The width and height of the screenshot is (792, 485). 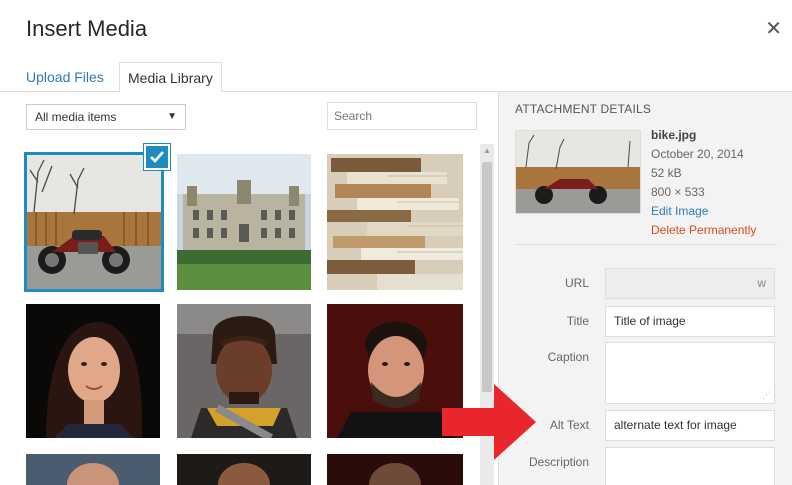 I want to click on media-item-portrait-woman, so click(x=93, y=371).